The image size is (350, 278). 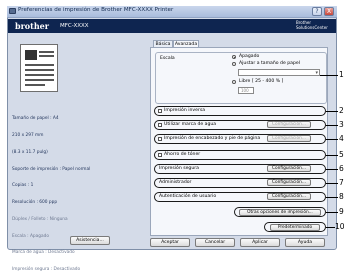 I want to click on summary-line: Copias : 1, so click(x=23, y=186).